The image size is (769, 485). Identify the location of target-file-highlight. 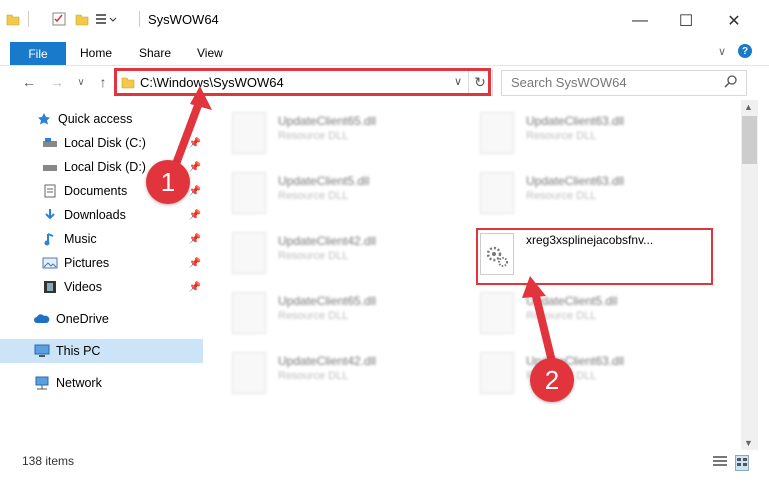
(594, 256).